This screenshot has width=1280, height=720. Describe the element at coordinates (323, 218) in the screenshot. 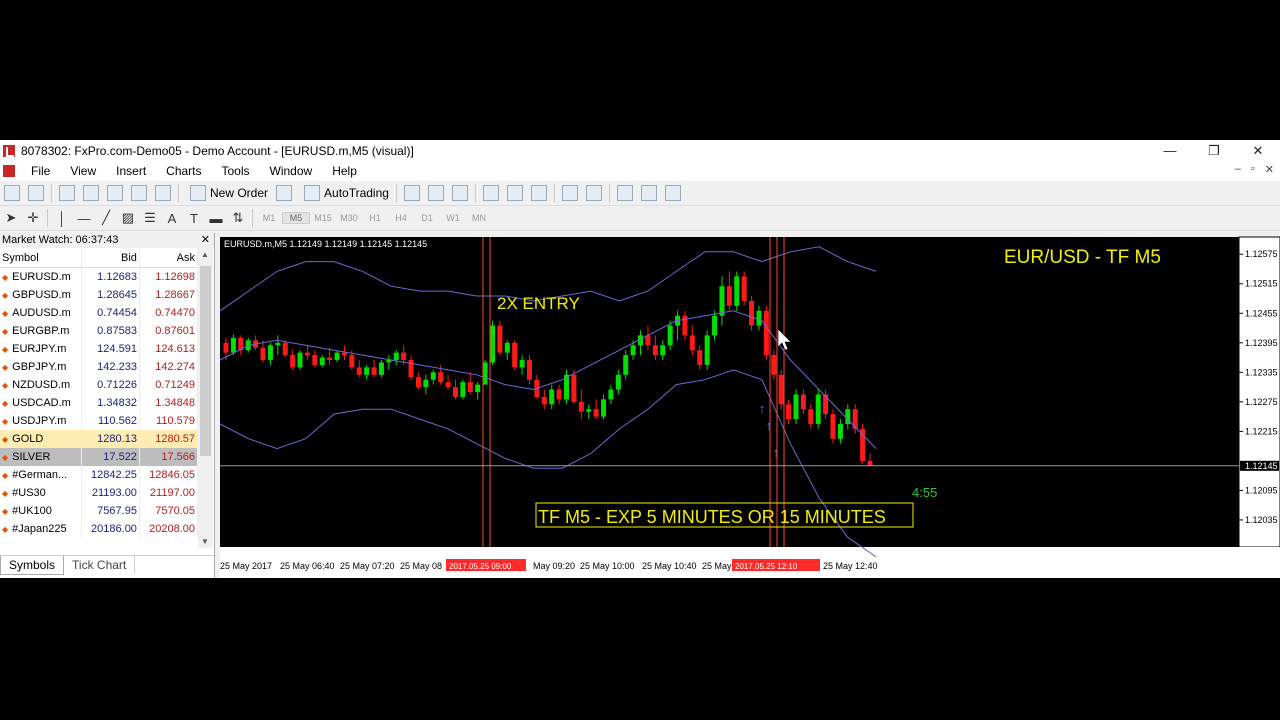

I see `timeframe-m15: M15` at that location.